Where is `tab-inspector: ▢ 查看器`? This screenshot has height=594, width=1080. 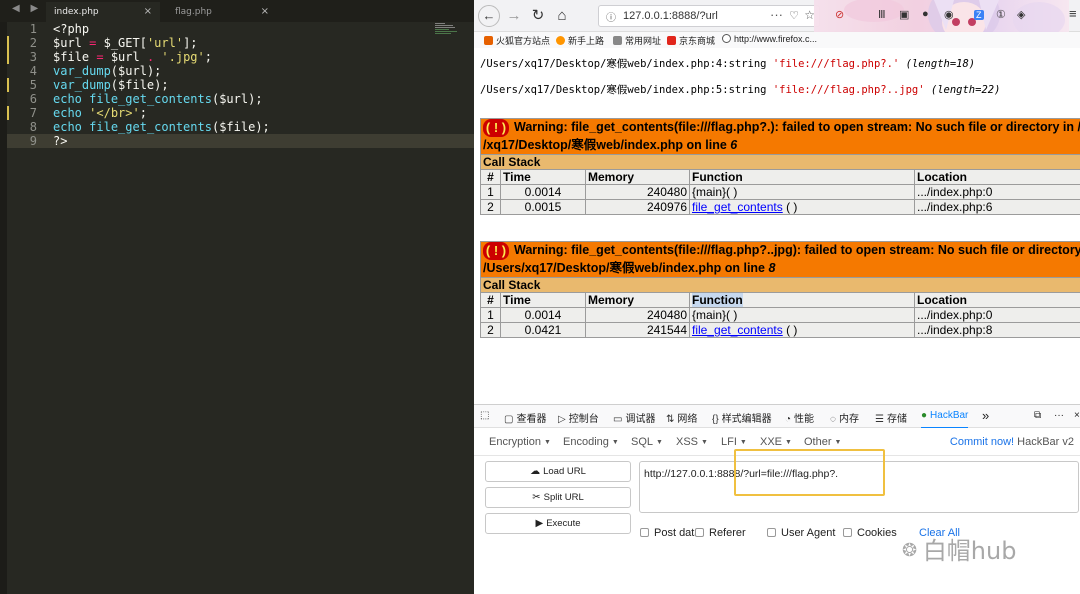 tab-inspector: ▢ 查看器 is located at coordinates (525, 417).